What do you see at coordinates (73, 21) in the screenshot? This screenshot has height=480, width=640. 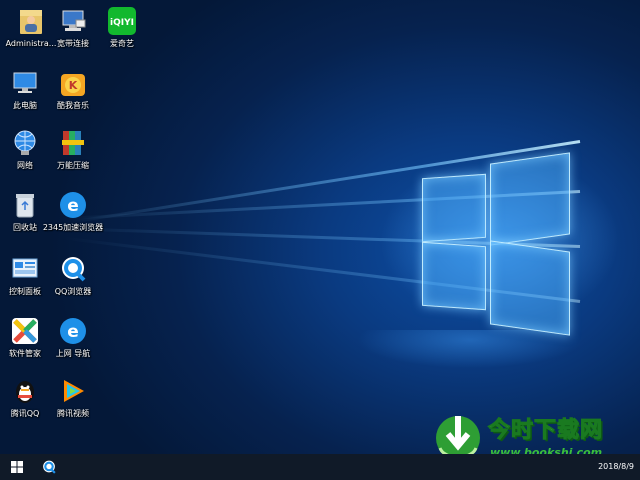 I see `network-connection-icon` at bounding box center [73, 21].